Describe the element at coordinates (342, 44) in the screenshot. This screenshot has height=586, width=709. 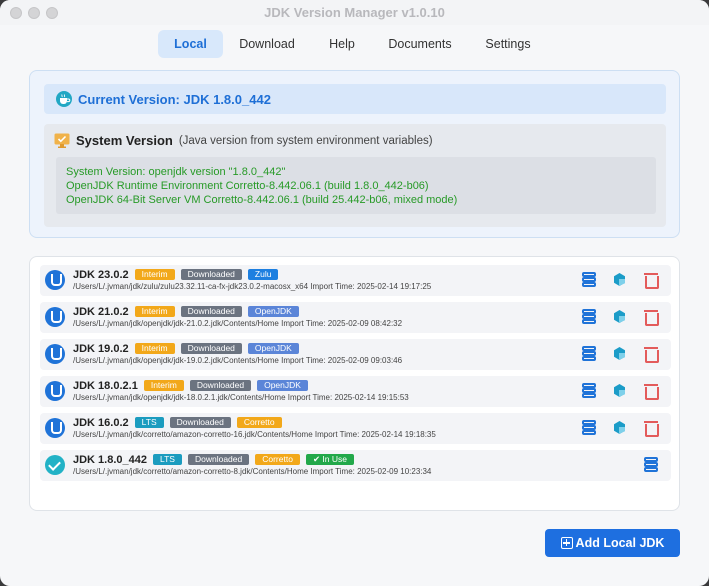
I see `tab-help: Help` at that location.